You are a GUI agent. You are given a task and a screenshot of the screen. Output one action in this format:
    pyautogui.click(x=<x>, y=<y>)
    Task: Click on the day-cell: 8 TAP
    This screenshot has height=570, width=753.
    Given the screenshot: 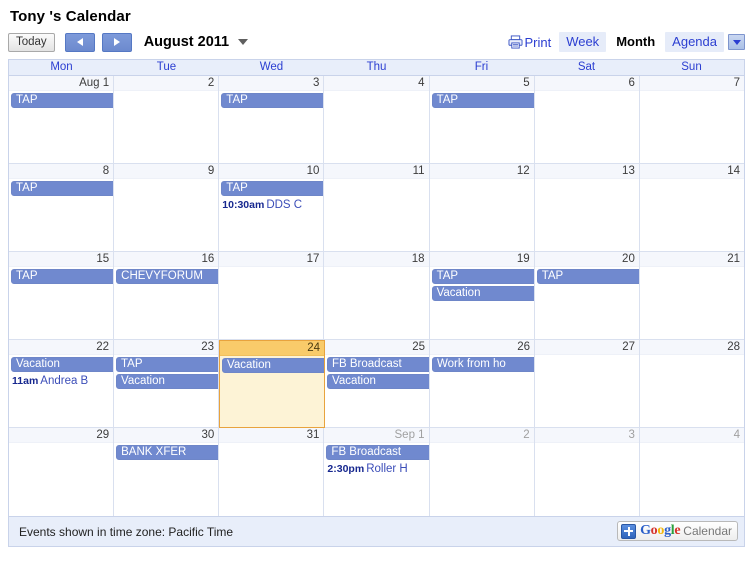 What is the action you would take?
    pyautogui.click(x=62, y=208)
    